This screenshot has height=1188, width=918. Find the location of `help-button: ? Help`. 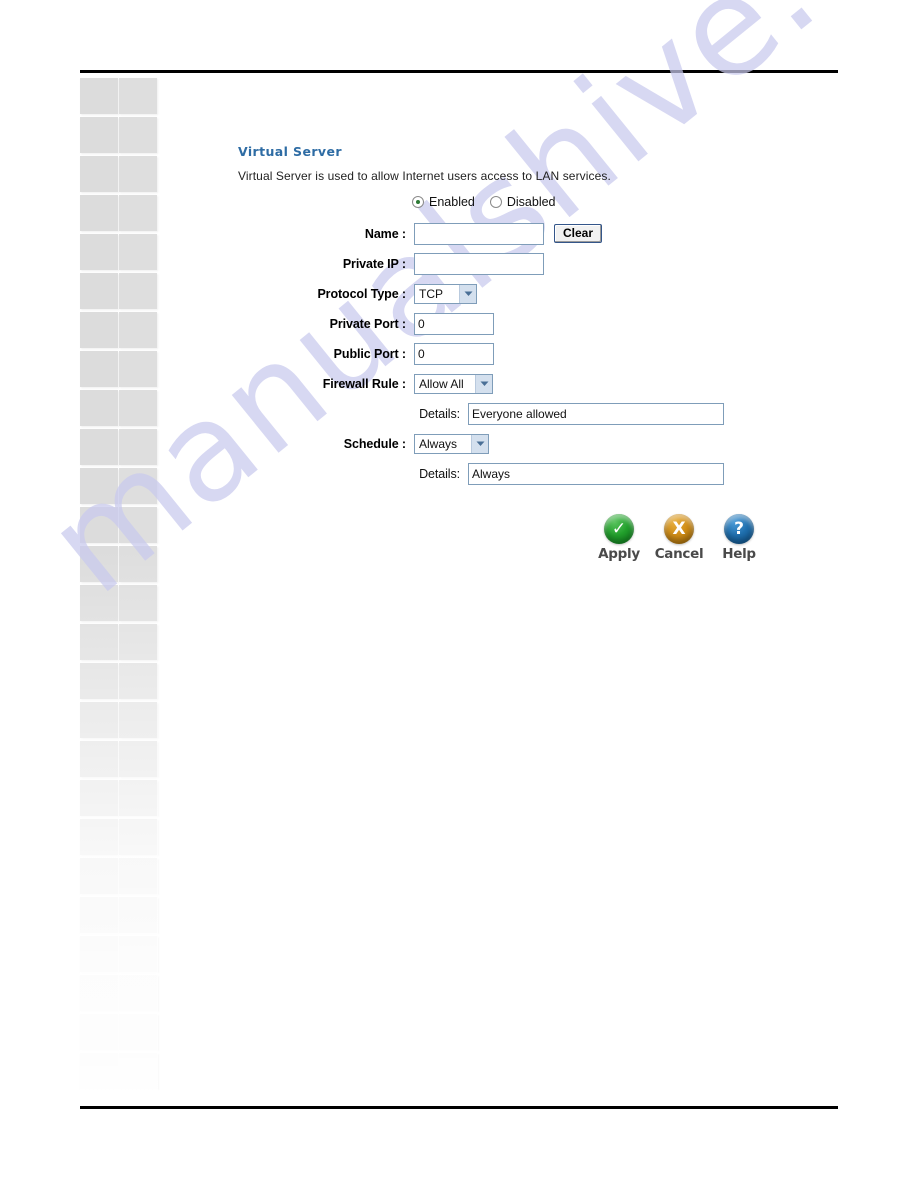

help-button: ? Help is located at coordinates (739, 538).